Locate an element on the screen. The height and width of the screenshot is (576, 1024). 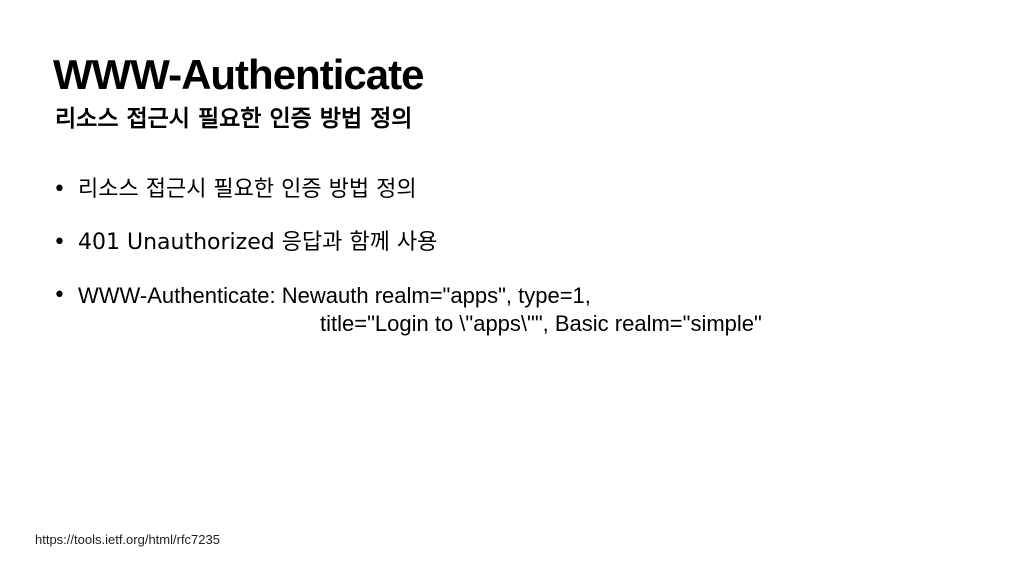
bullet-item-2: • 401 Unauthorized 응답과 함께 사용 is located at coordinates (407, 243).